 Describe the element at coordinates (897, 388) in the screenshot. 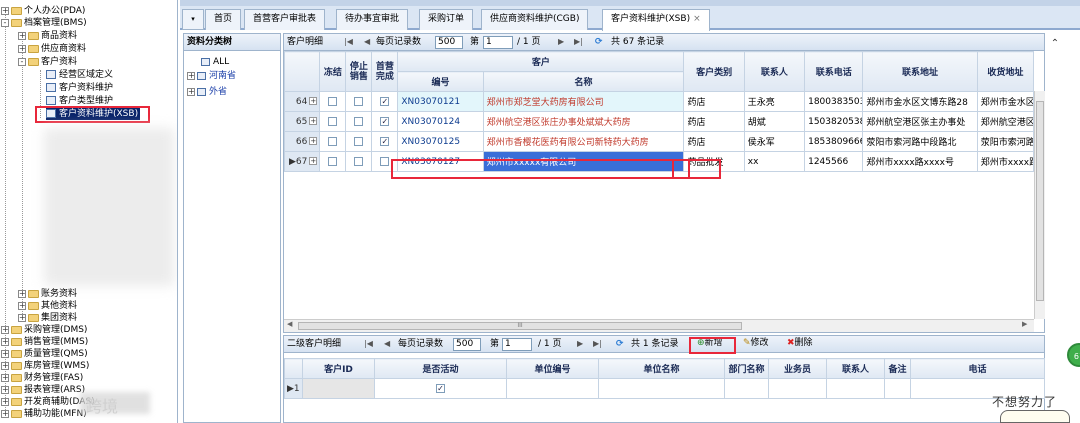

I see `cell-remark` at that location.